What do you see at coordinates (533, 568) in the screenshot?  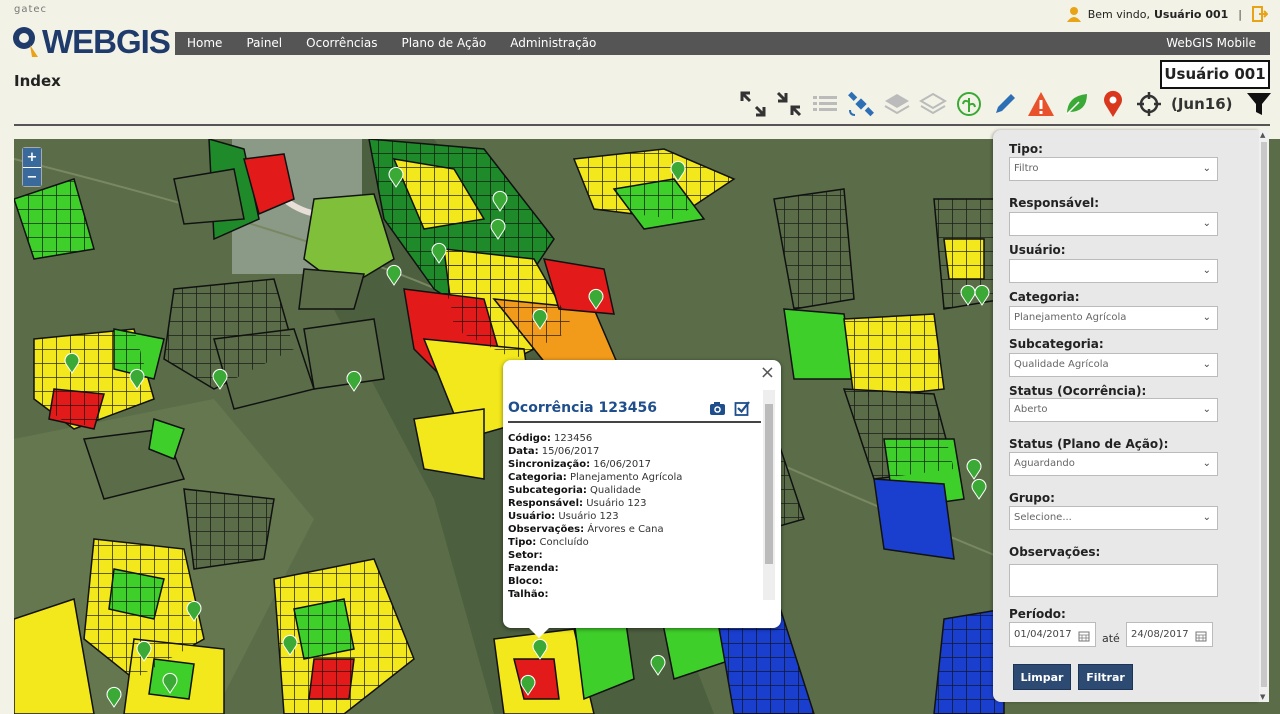 I see `detail-row: Fazenda:` at bounding box center [533, 568].